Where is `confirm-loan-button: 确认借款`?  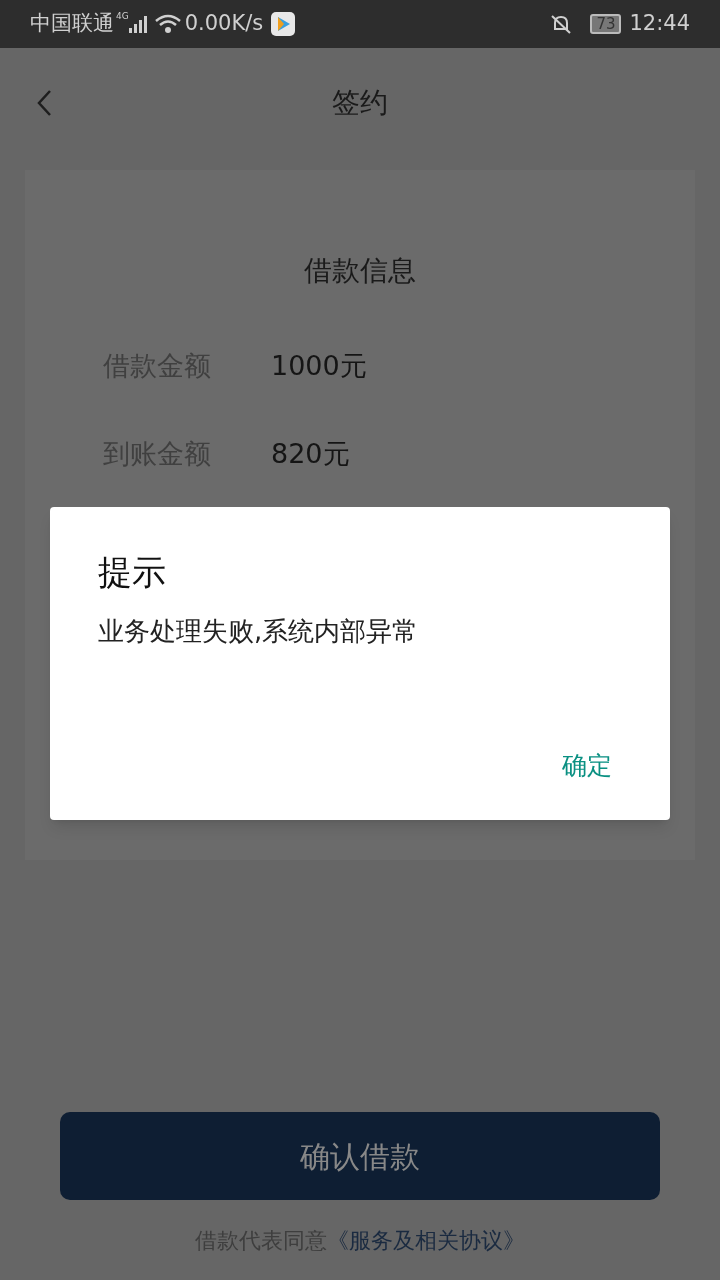 confirm-loan-button: 确认借款 is located at coordinates (360, 1156).